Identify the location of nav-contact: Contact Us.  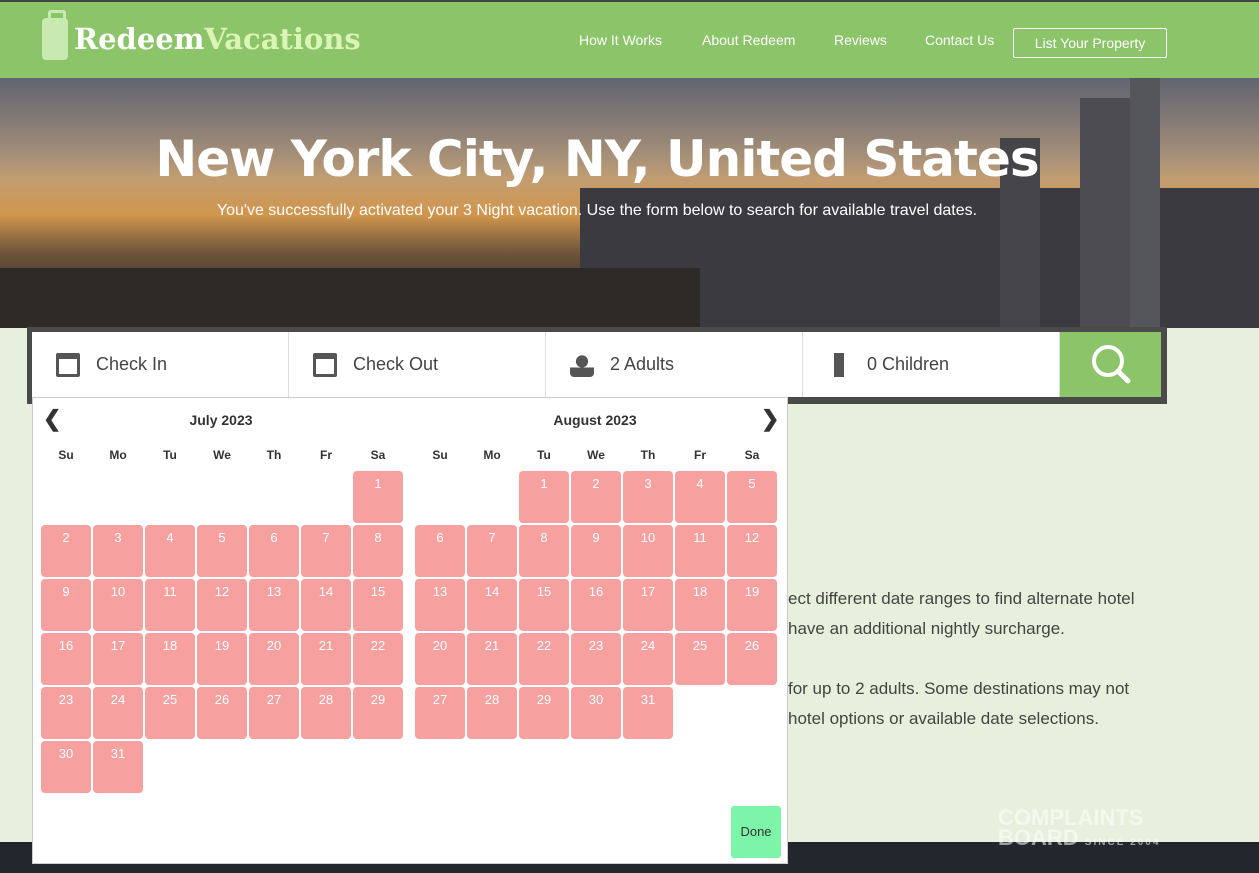
(959, 40).